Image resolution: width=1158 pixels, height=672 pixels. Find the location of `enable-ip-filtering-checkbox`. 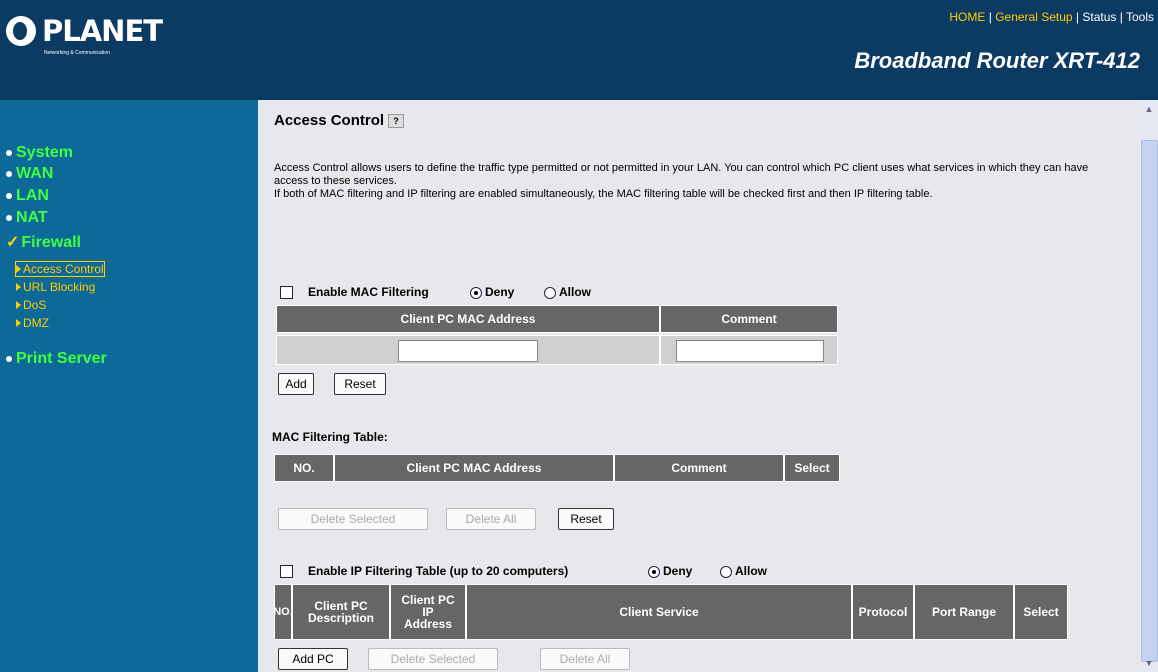

enable-ip-filtering-checkbox is located at coordinates (286, 571).